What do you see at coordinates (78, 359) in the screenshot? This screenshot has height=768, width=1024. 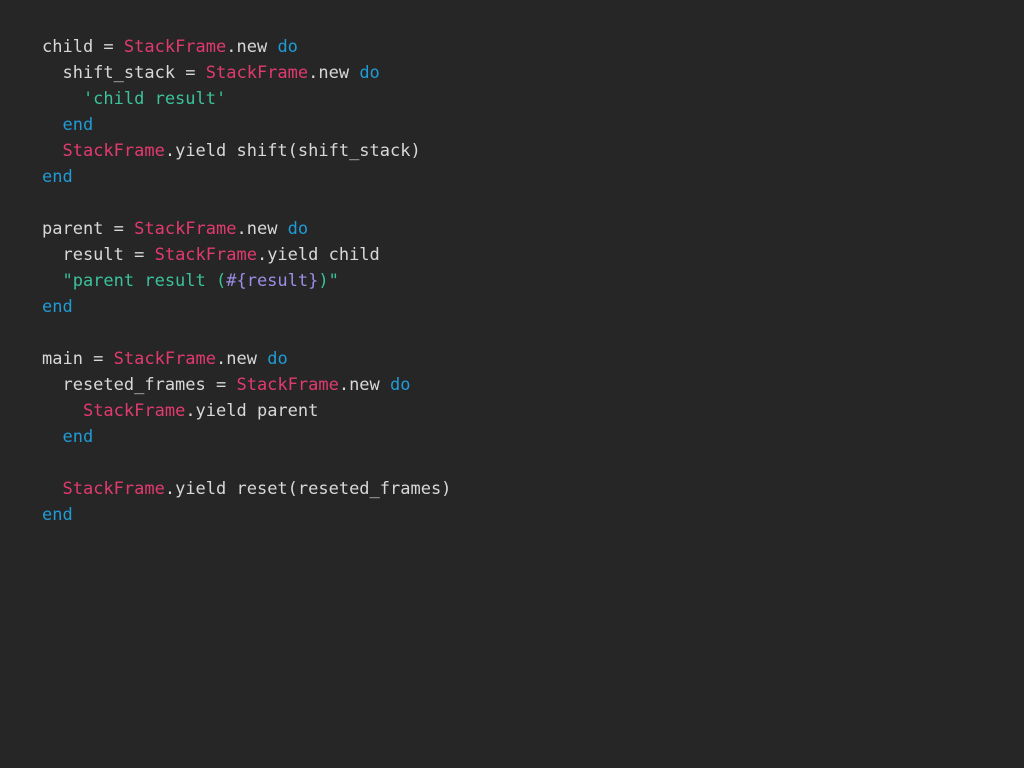 I see `code-token-plain: main =` at bounding box center [78, 359].